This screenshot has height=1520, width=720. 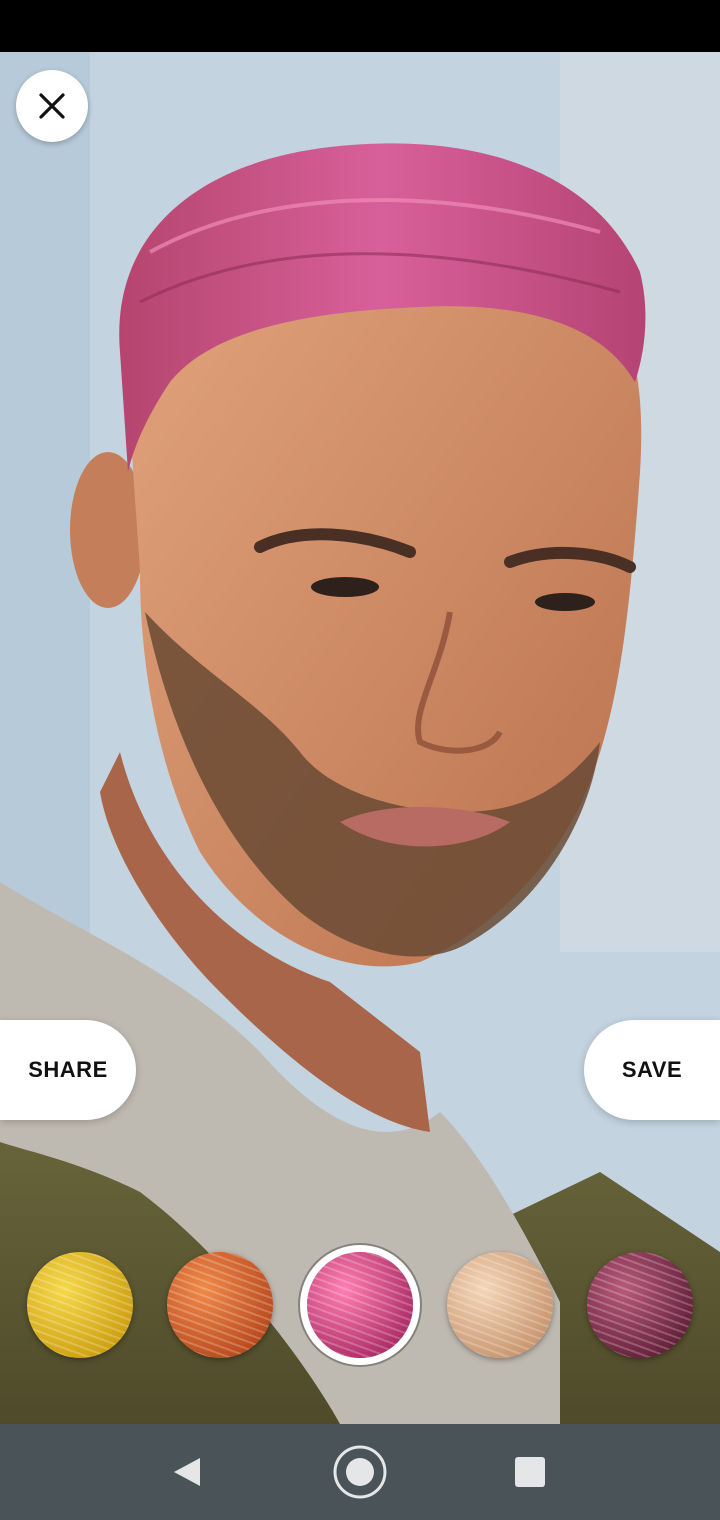 I want to click on home-button, so click(x=360, y=1474).